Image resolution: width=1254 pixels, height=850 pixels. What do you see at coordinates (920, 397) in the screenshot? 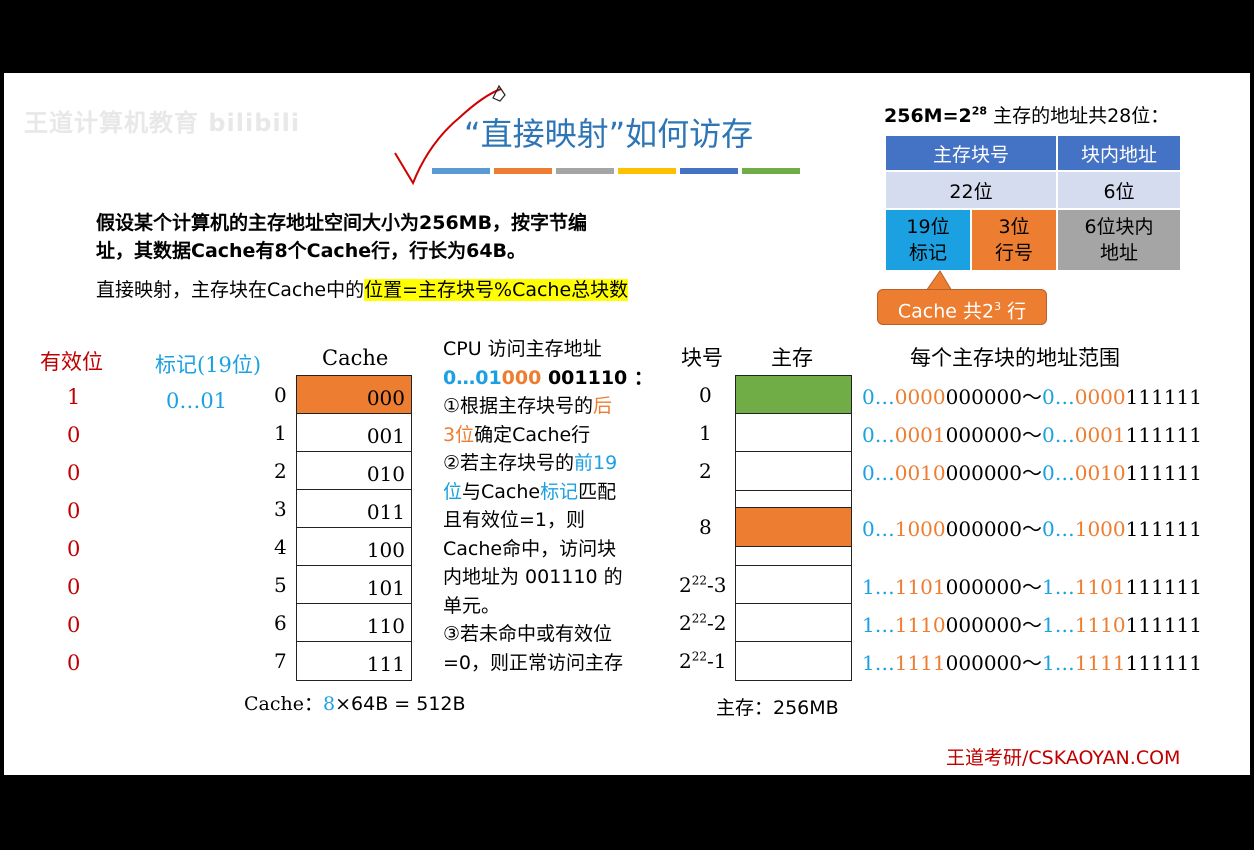
I see `address-range-part: 0000` at bounding box center [920, 397].